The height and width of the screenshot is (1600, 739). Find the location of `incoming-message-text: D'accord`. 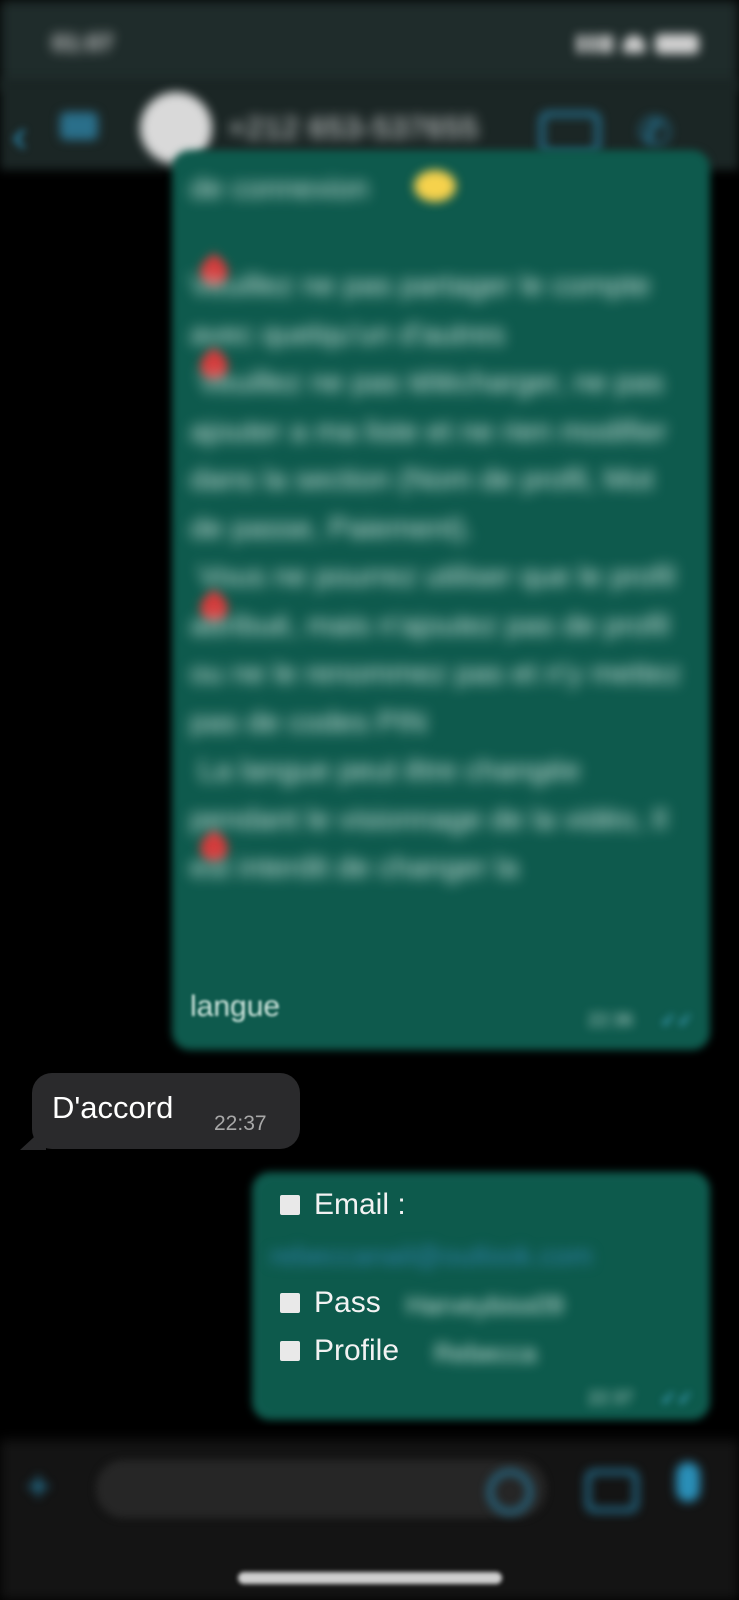

incoming-message-text: D'accord is located at coordinates (113, 1107).